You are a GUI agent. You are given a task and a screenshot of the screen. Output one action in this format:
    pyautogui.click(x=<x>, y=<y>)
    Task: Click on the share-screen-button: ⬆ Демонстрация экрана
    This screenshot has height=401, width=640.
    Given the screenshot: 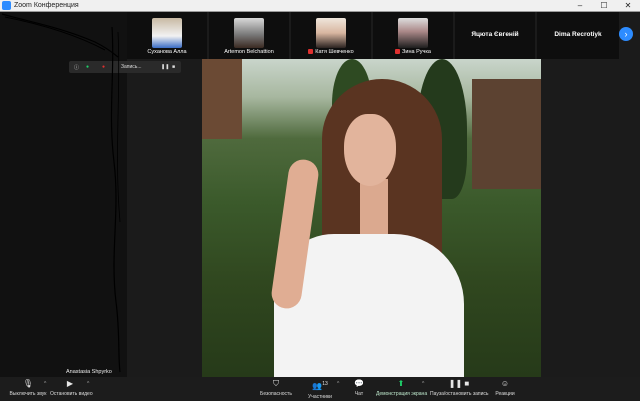 What is the action you would take?
    pyautogui.click(x=401, y=388)
    